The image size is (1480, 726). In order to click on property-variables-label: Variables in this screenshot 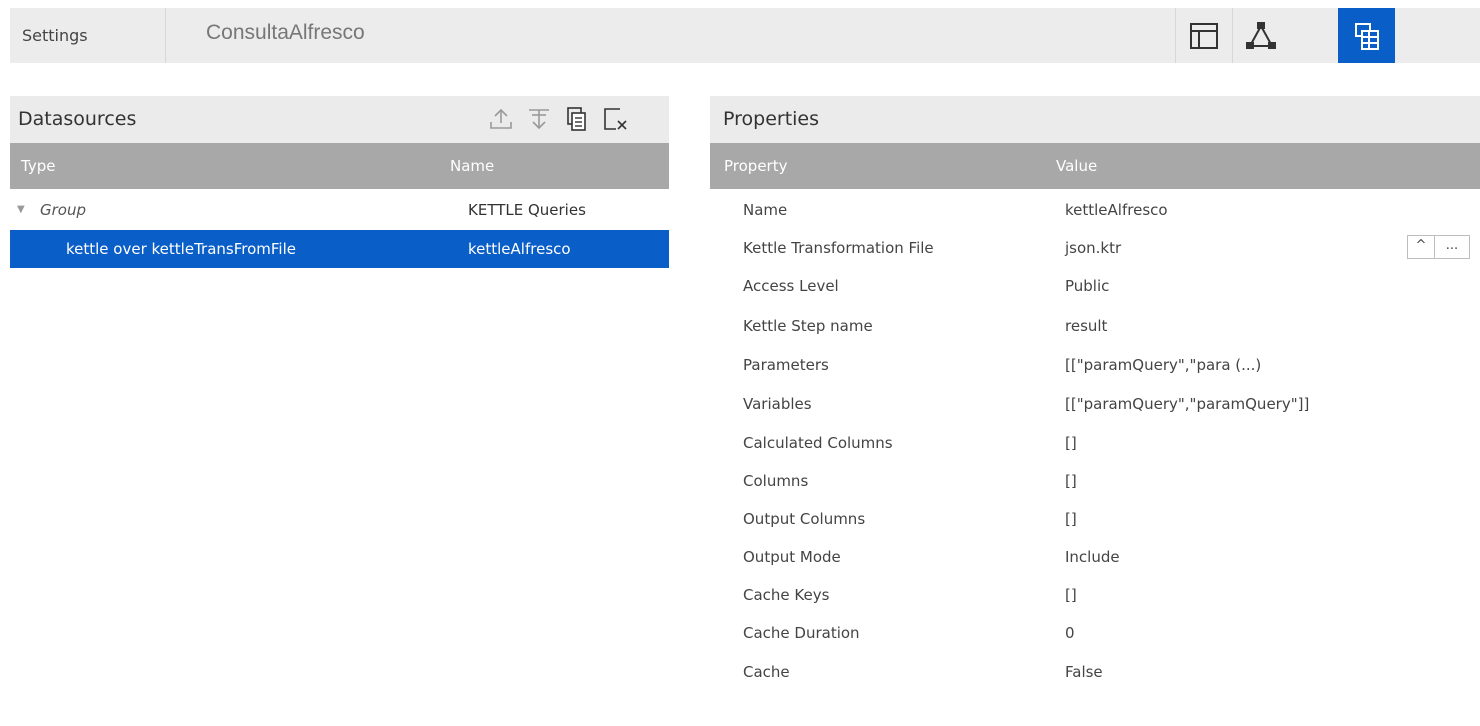, I will do `click(777, 404)`.